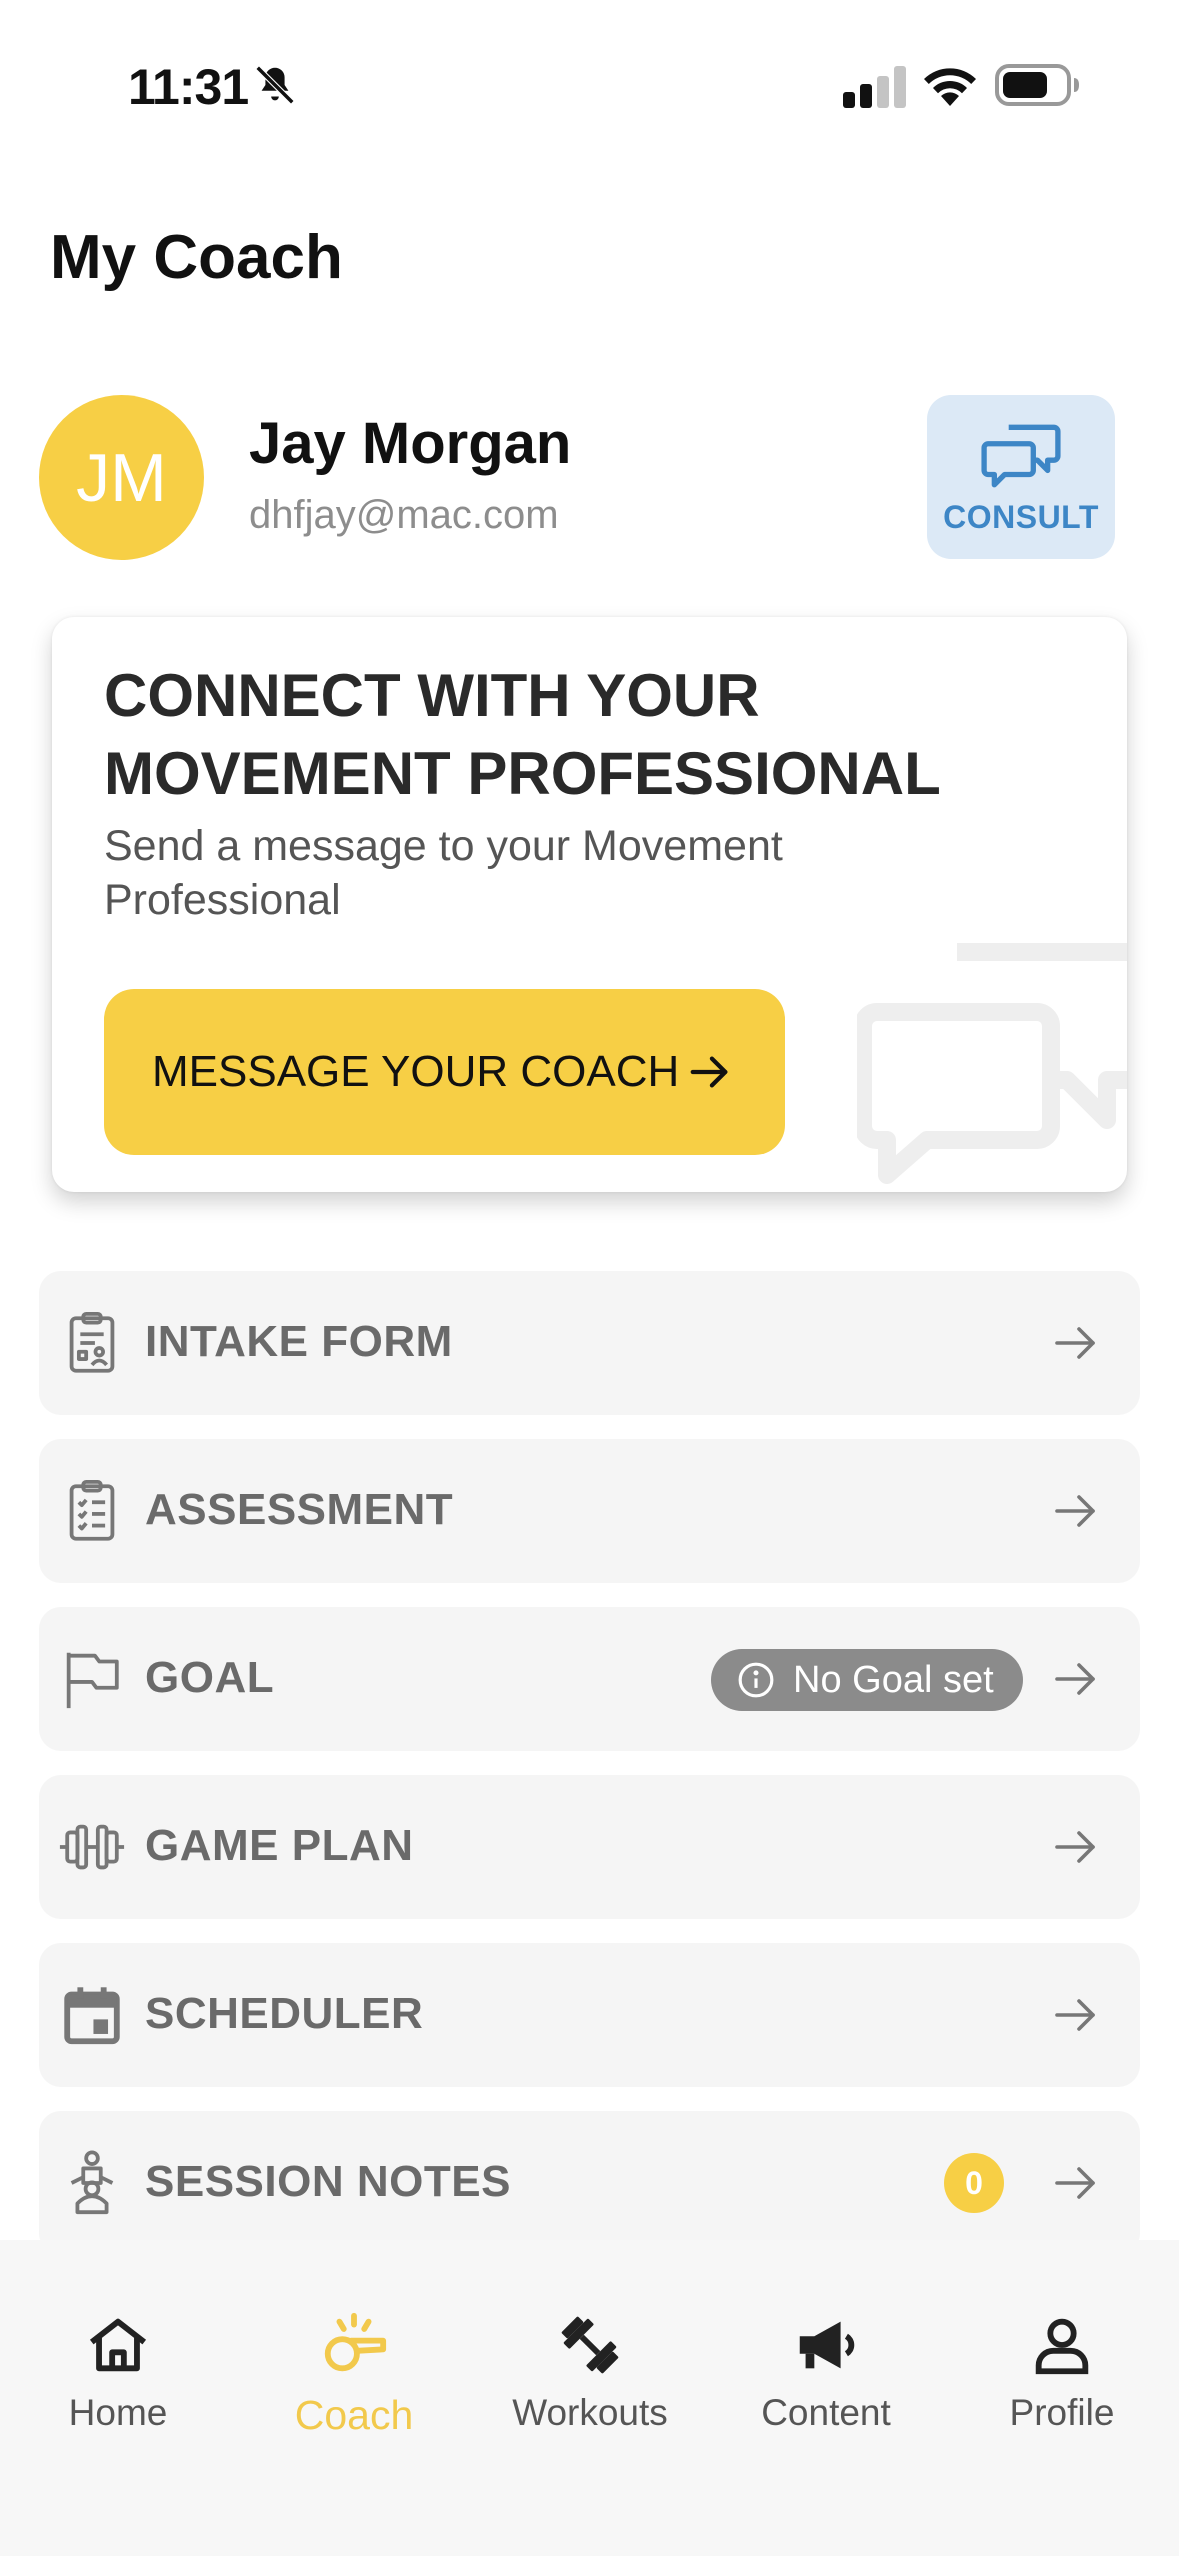 Image resolution: width=1179 pixels, height=2556 pixels. Describe the element at coordinates (1021, 455) in the screenshot. I see `chat-bubbles-icon` at that location.